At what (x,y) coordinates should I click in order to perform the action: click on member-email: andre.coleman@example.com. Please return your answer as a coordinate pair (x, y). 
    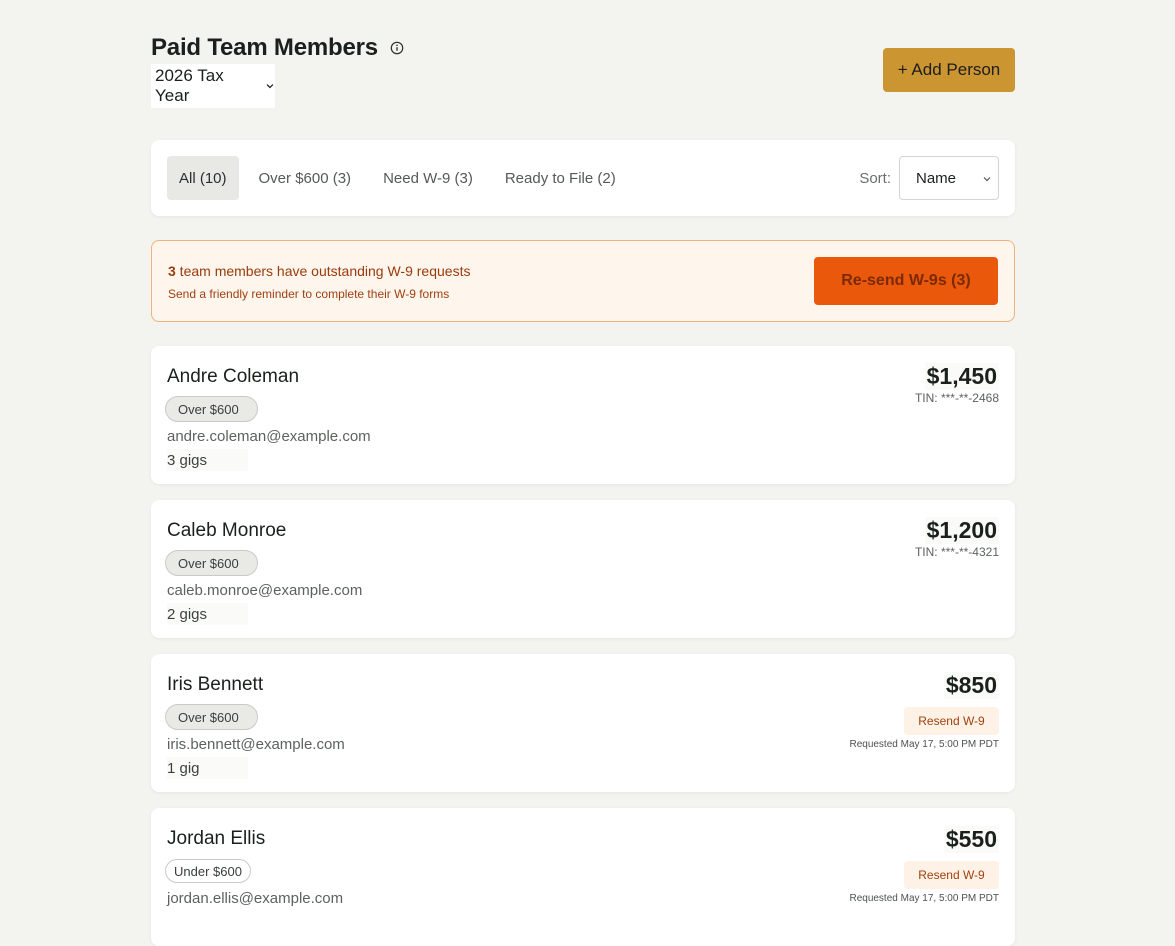
    Looking at the image, I should click on (269, 436).